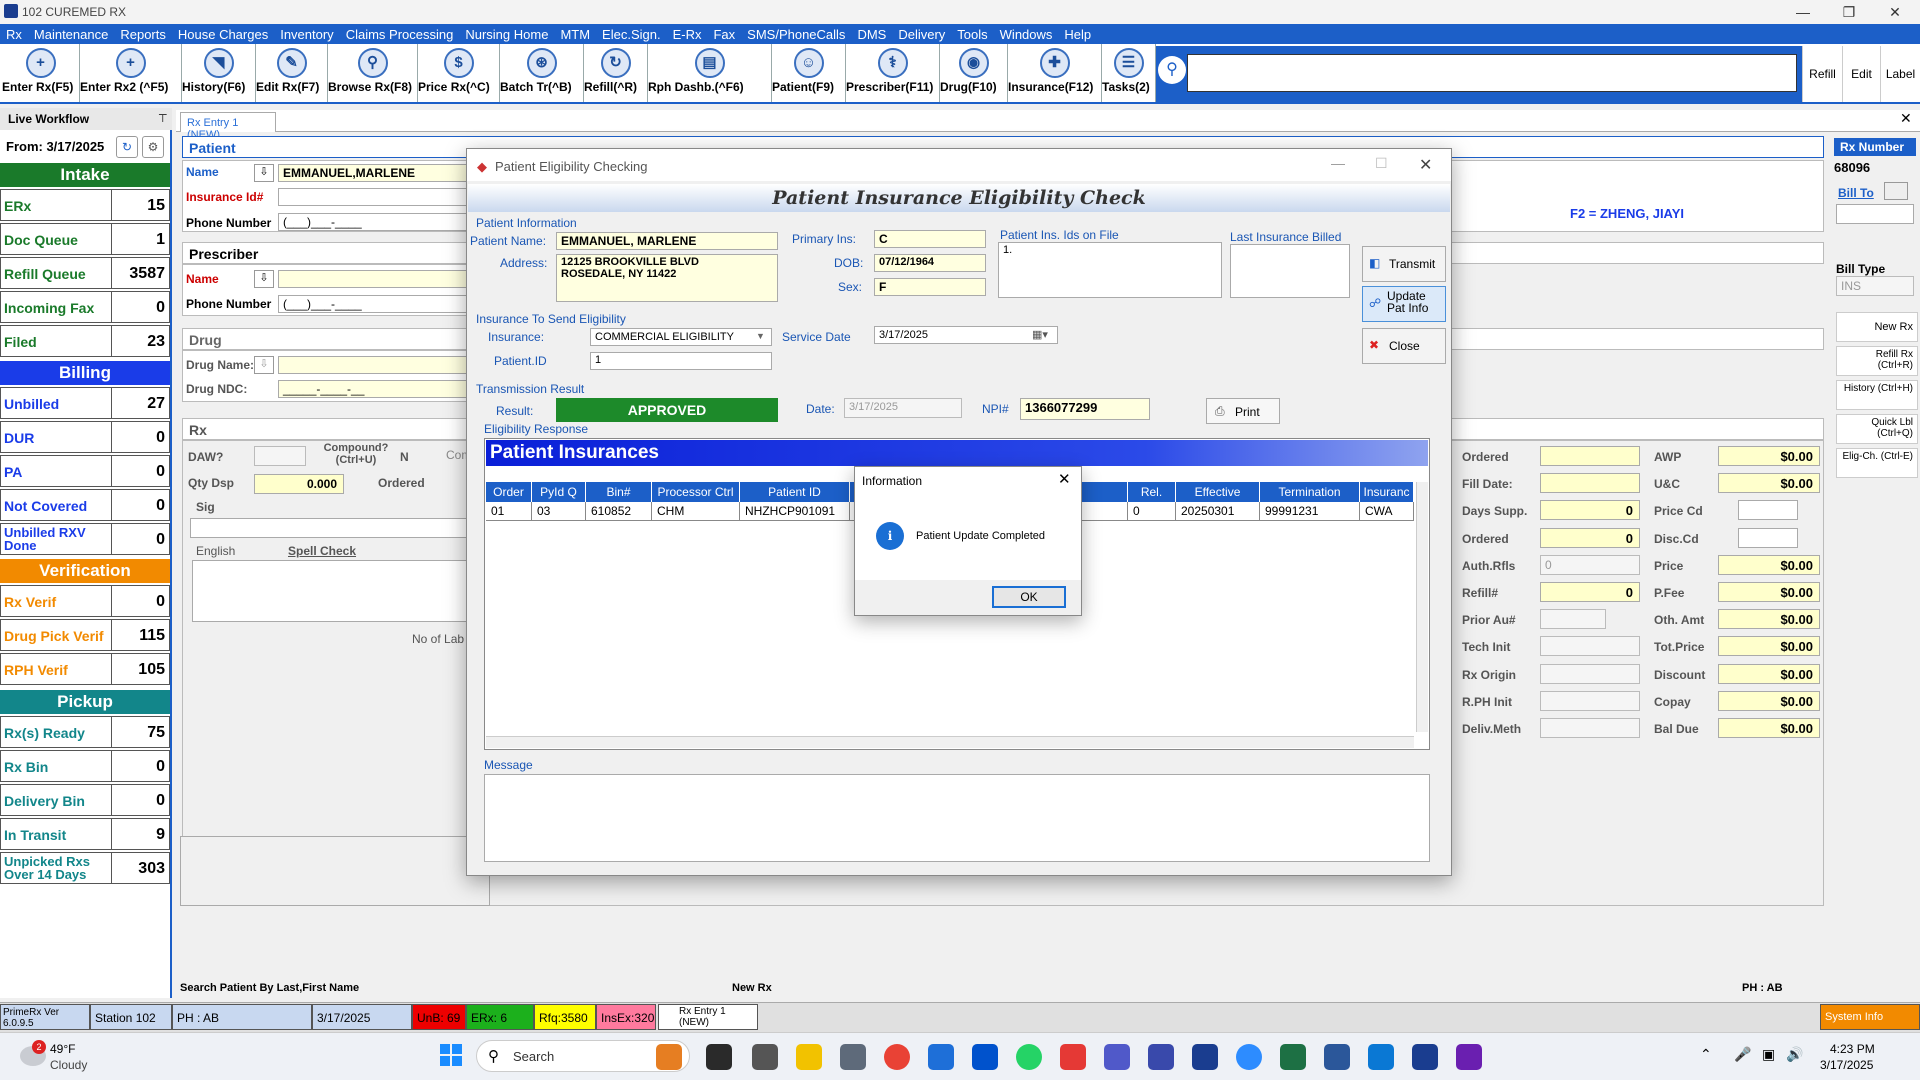 This screenshot has width=1920, height=1080. Describe the element at coordinates (1172, 70) in the screenshot. I see `search-icon: ⚲` at that location.